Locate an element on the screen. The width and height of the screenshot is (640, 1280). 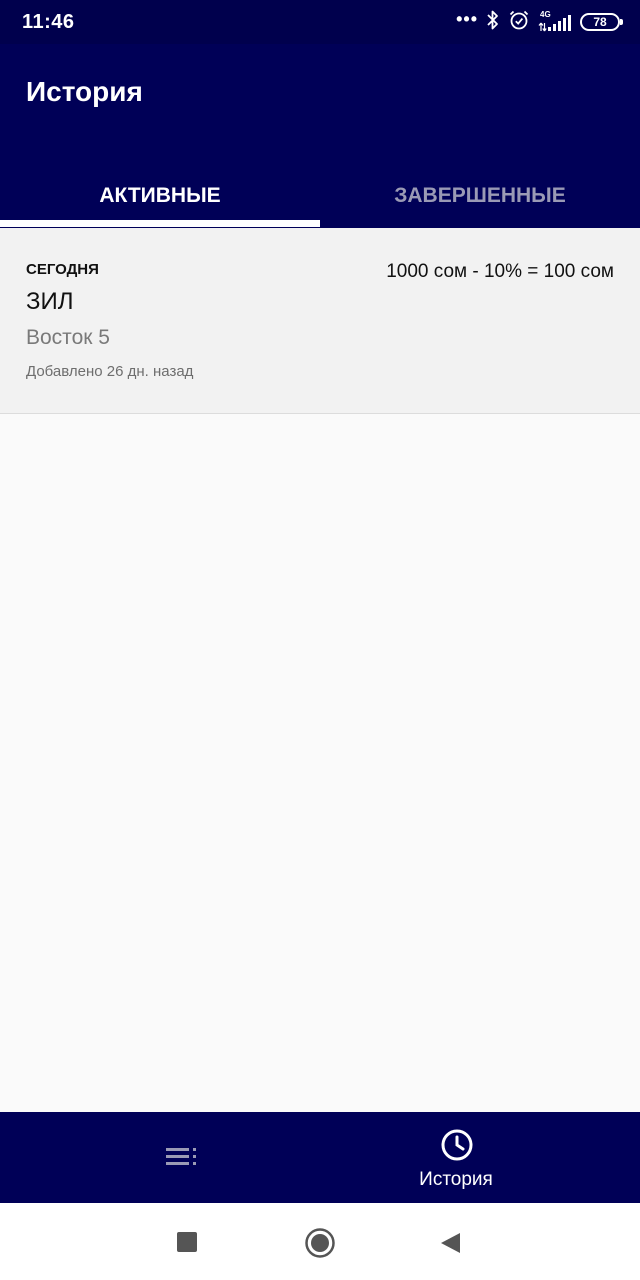
tab-indicator is located at coordinates (160, 223).